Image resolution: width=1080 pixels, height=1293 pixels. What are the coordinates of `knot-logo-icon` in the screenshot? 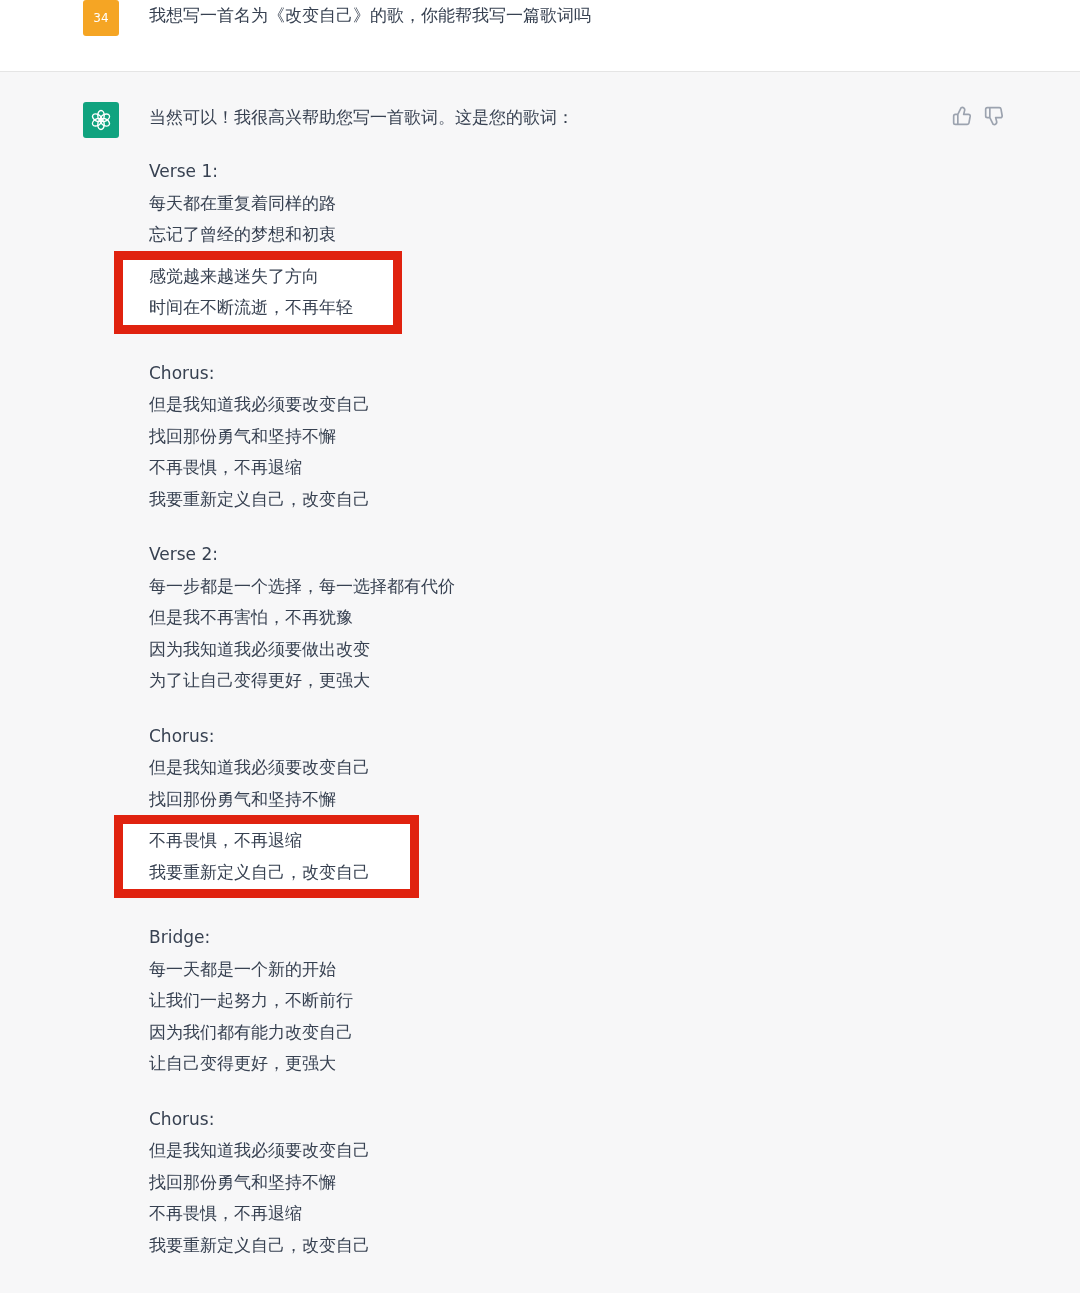 It's located at (101, 120).